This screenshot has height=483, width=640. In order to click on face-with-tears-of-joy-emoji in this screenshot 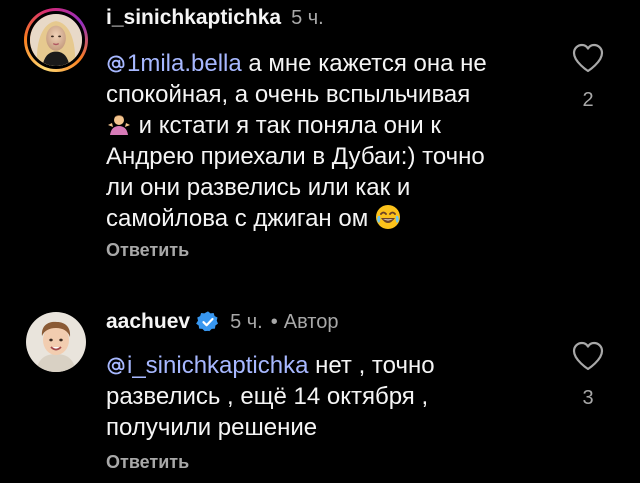, I will do `click(387, 217)`.